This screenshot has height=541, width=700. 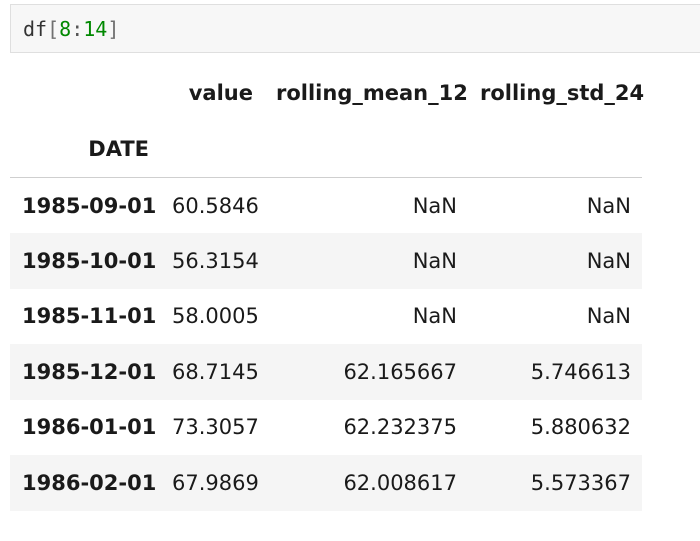 What do you see at coordinates (215, 371) in the screenshot?
I see `cell-value: 68.7145` at bounding box center [215, 371].